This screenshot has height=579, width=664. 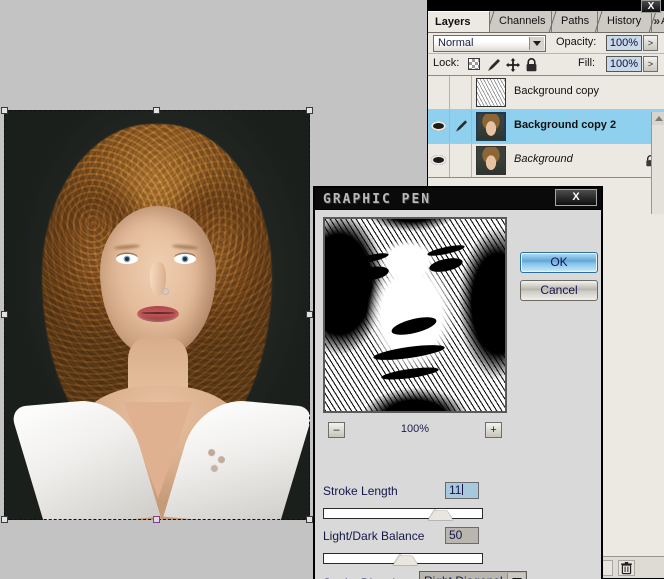 I want to click on dialog-title: GRAPHIC PEN, so click(x=377, y=199).